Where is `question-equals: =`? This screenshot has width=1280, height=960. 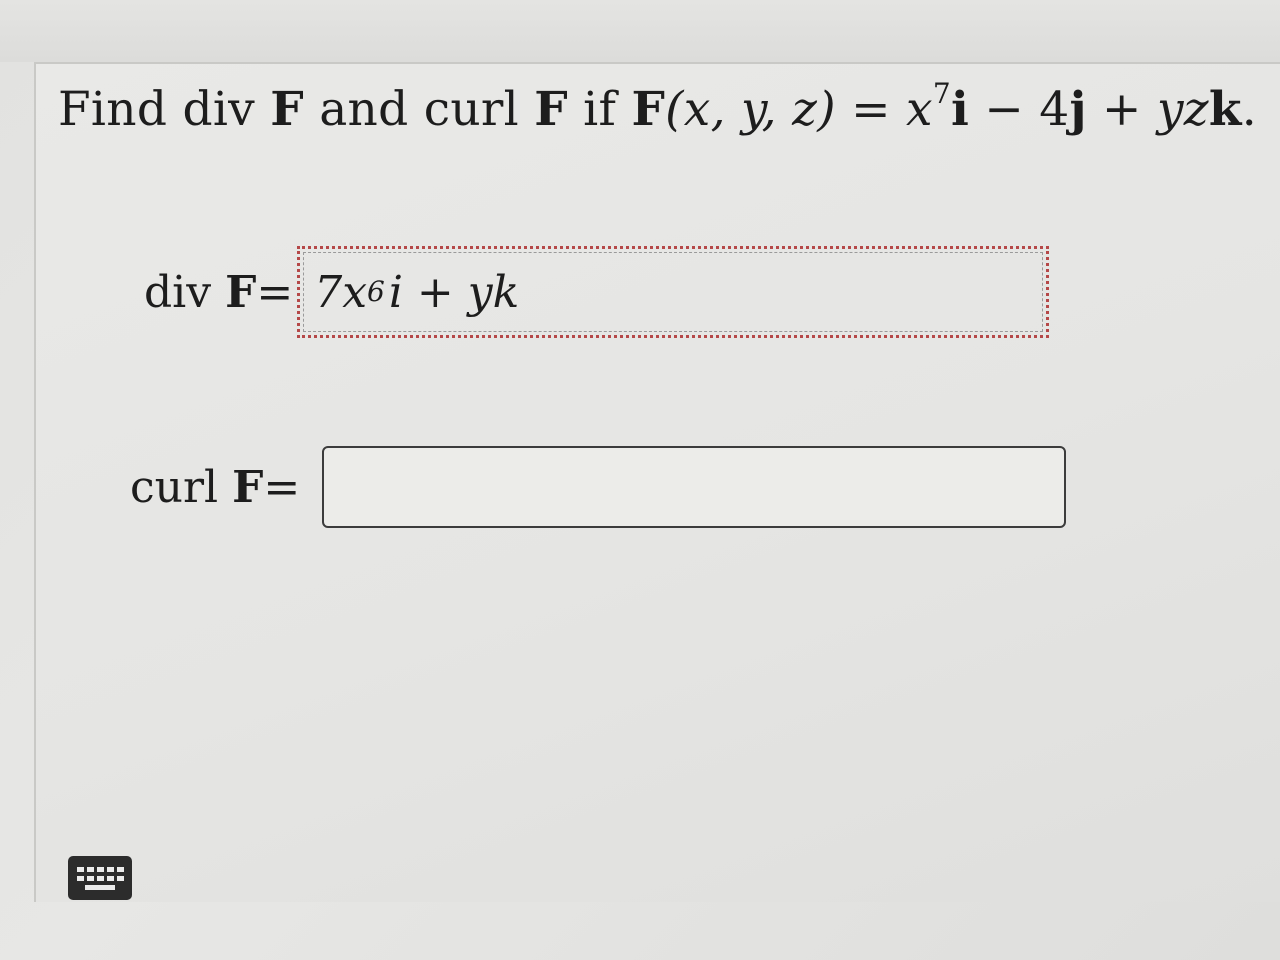 question-equals: = is located at coordinates (871, 109).